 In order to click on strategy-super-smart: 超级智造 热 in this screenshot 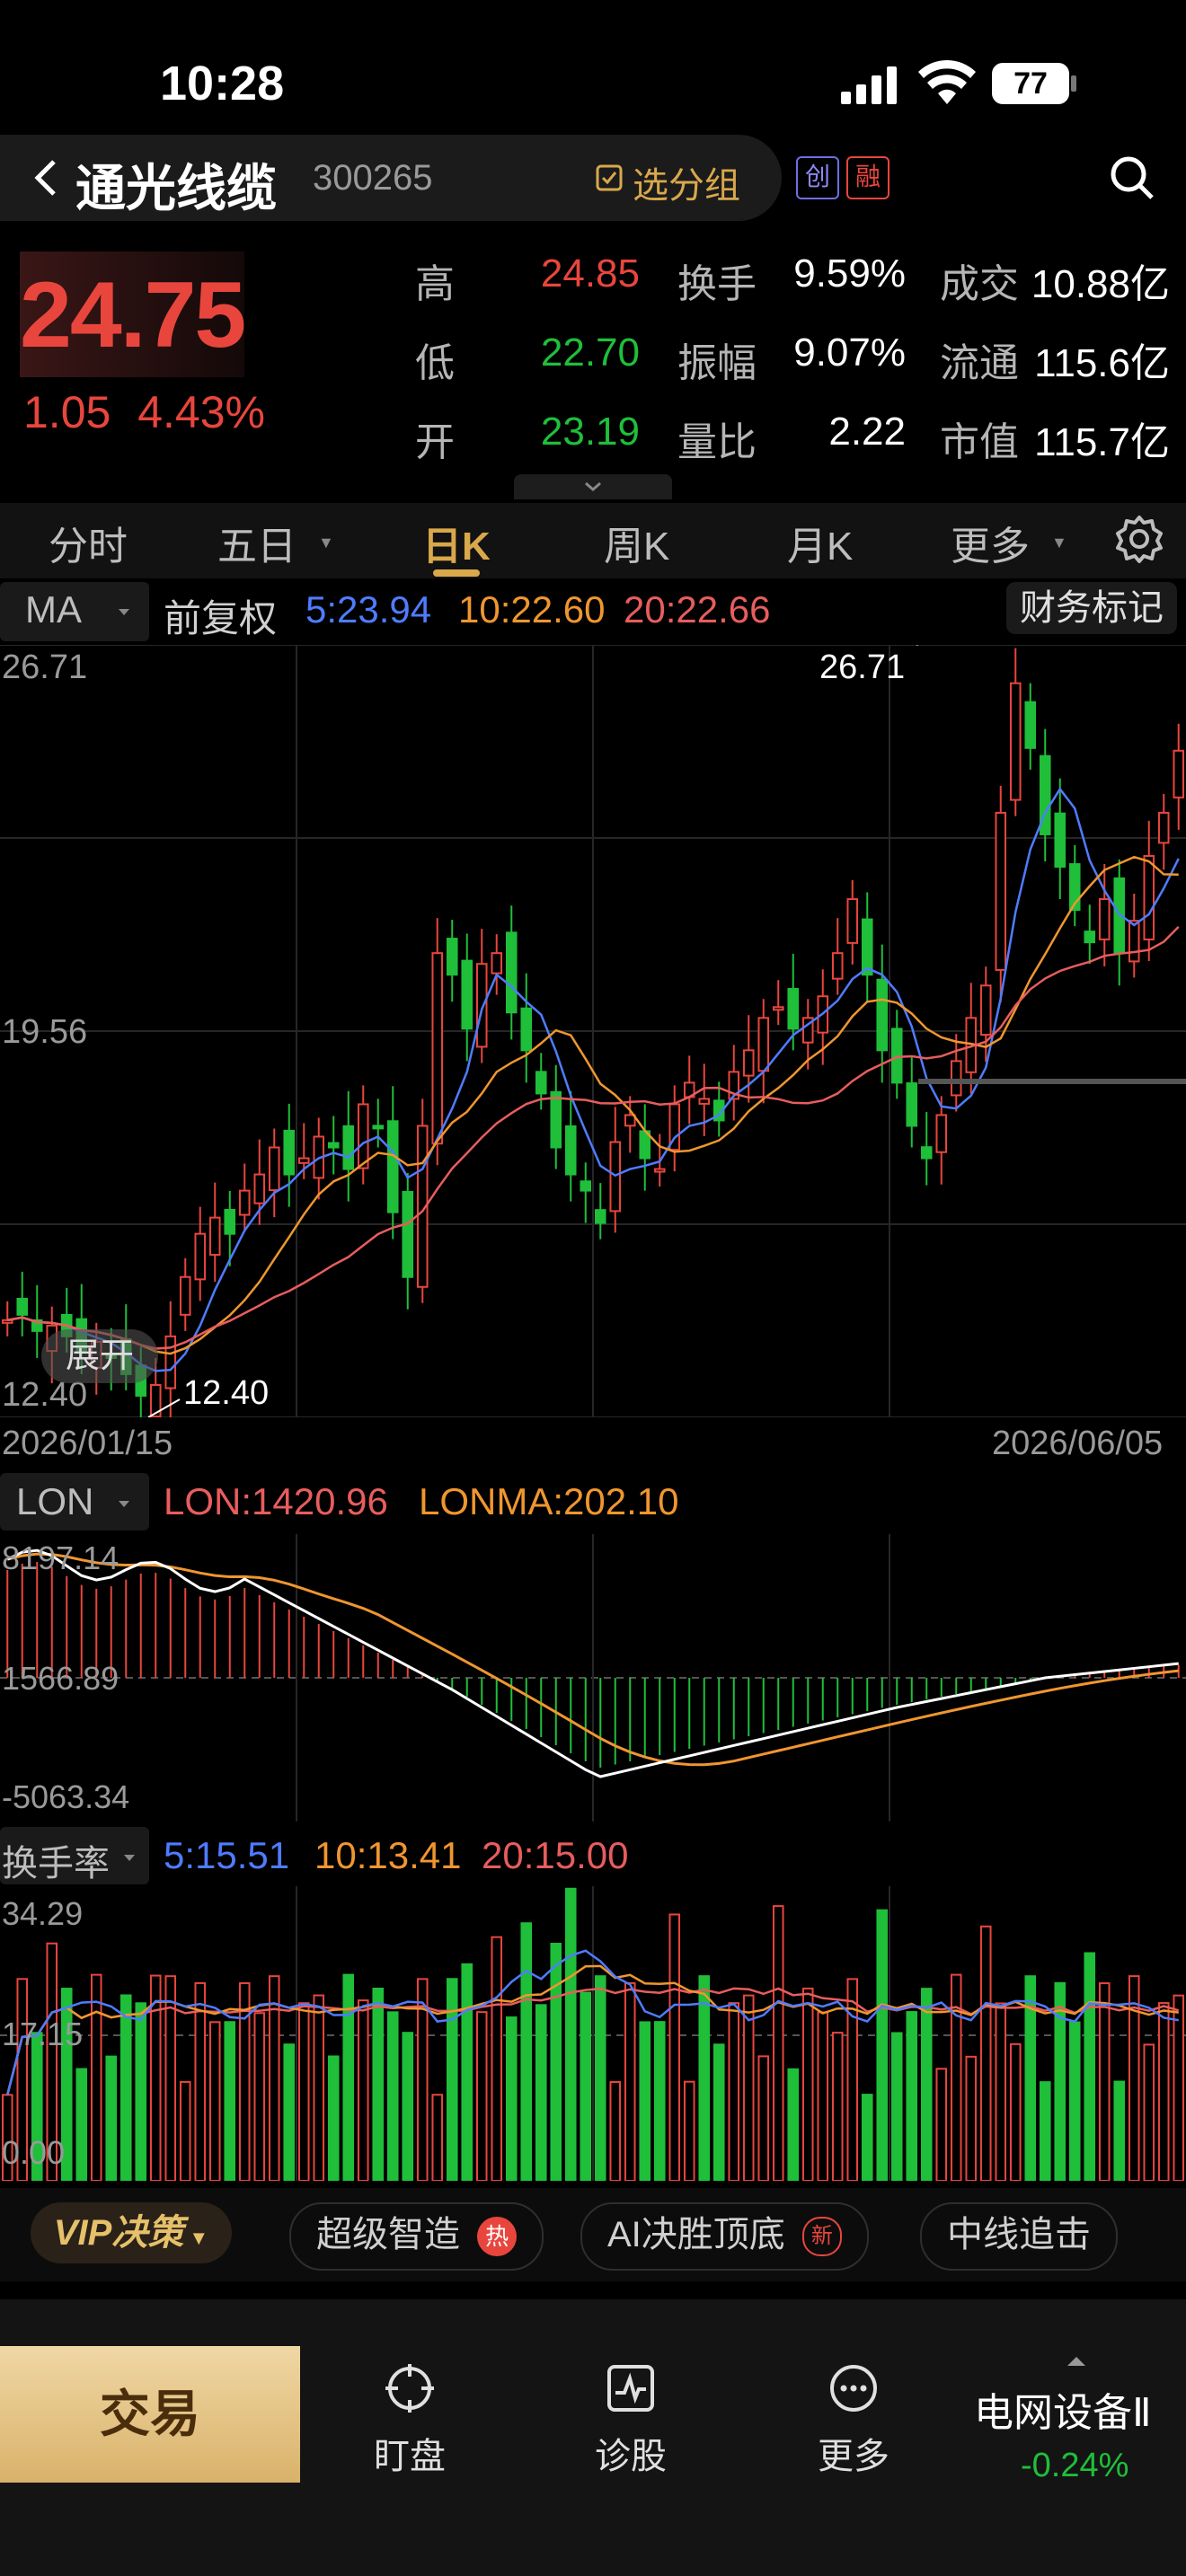, I will do `click(416, 2236)`.